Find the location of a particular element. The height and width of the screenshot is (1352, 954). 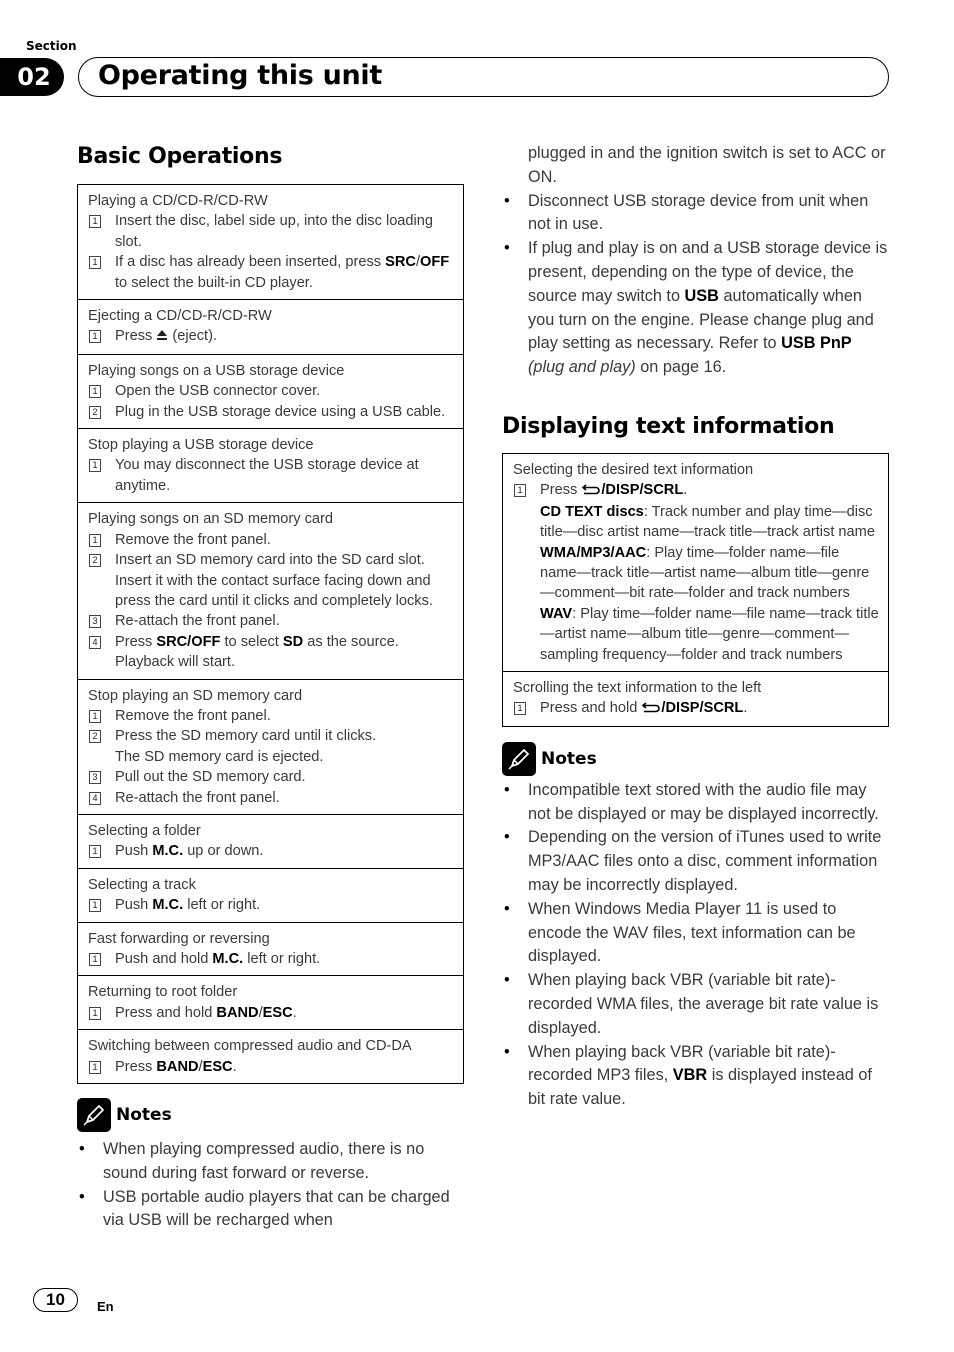

step: 1 Press /DISP/SCRL. is located at coordinates (696, 490).